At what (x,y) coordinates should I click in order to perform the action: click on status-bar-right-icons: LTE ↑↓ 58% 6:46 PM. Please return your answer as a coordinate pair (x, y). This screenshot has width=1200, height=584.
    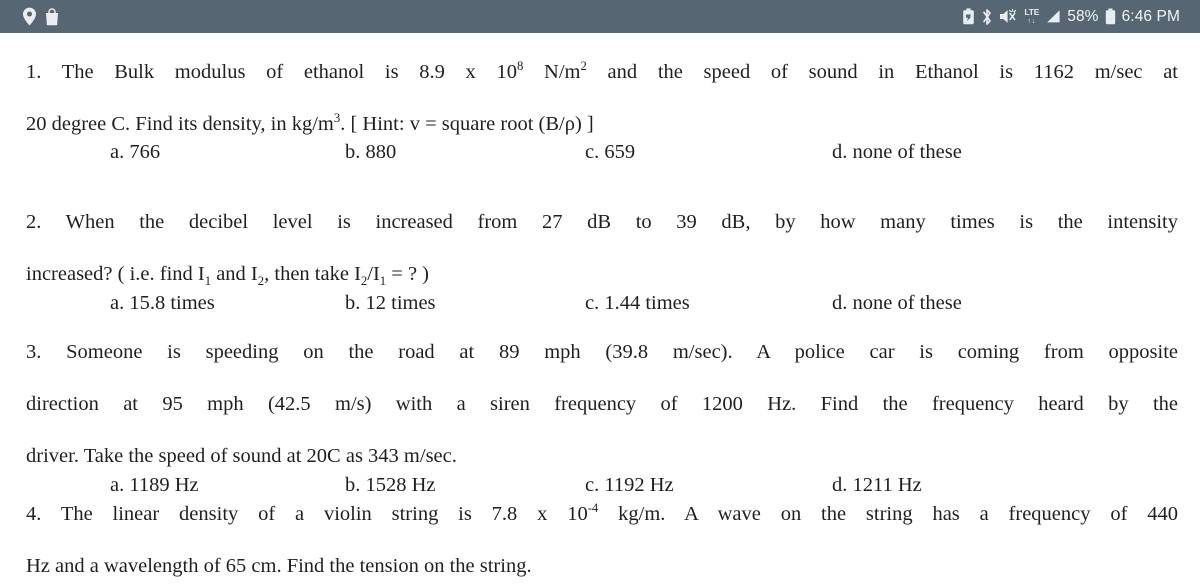
    Looking at the image, I should click on (1075, 17).